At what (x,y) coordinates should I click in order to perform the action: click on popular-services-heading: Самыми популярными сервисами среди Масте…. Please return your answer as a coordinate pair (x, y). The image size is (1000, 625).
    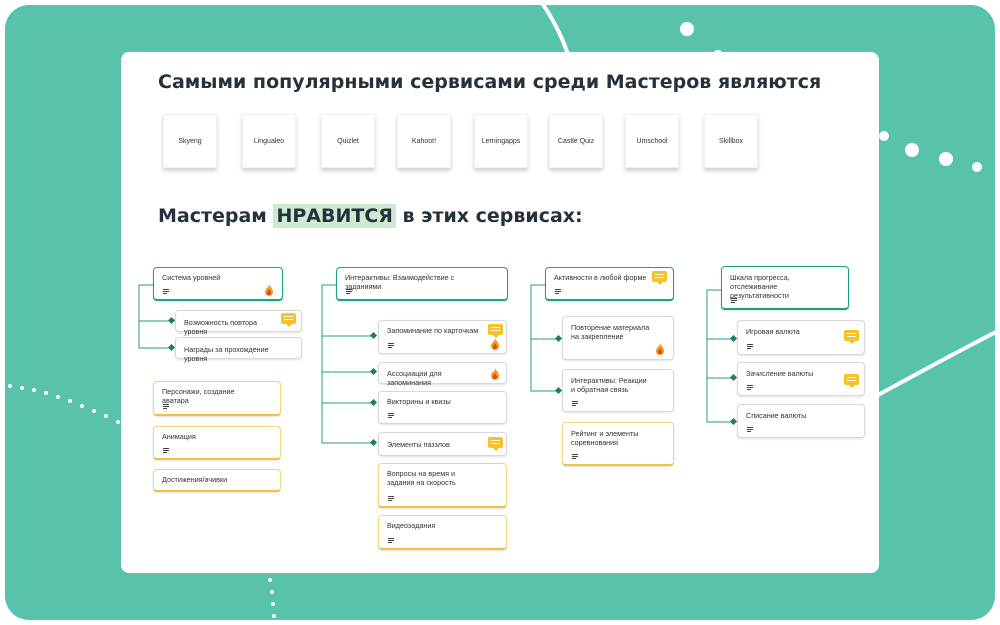
    Looking at the image, I should click on (490, 82).